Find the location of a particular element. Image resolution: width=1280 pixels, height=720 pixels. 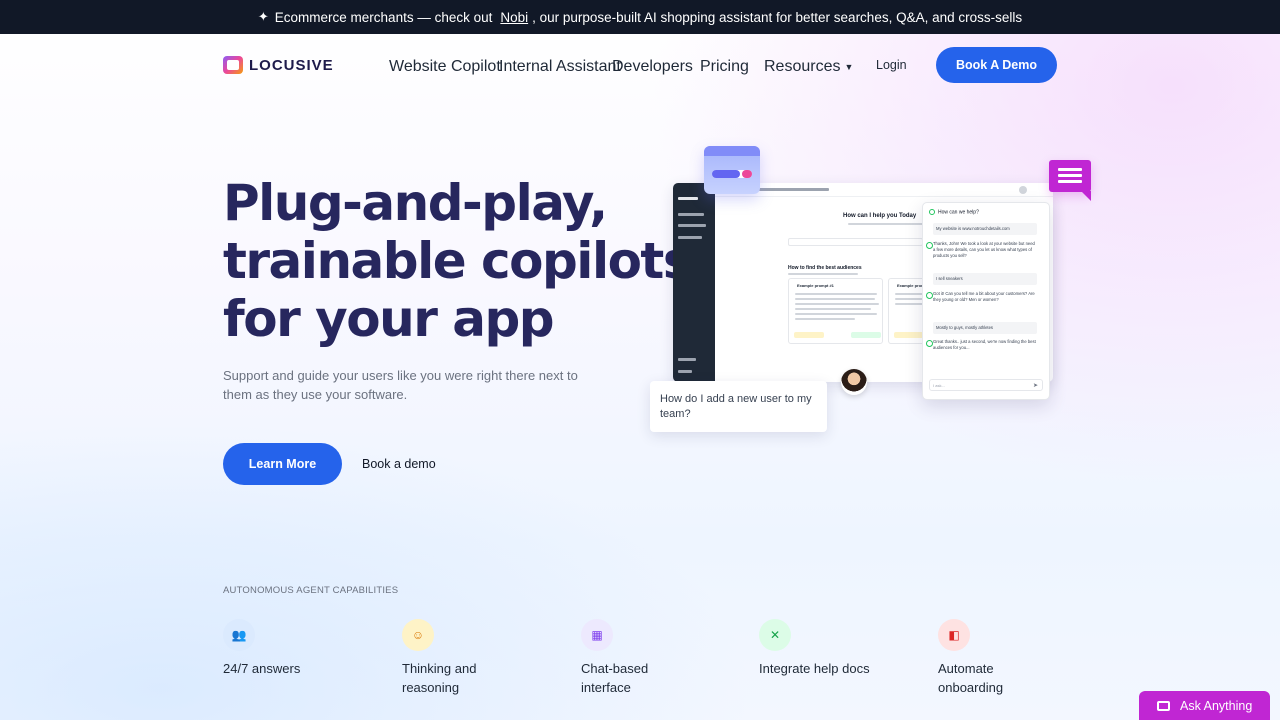

hero-title-line: trainable copilots is located at coordinates (458, 261).